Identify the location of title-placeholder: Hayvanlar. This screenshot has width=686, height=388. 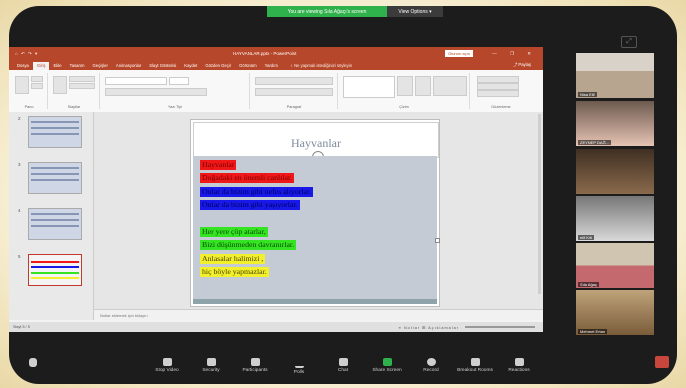
(316, 142).